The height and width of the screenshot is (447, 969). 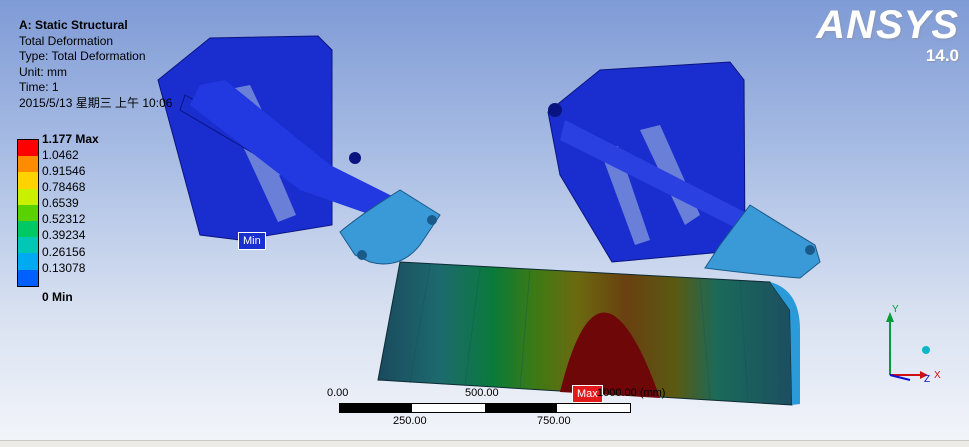 I want to click on right-bracket, so click(x=684, y=170).